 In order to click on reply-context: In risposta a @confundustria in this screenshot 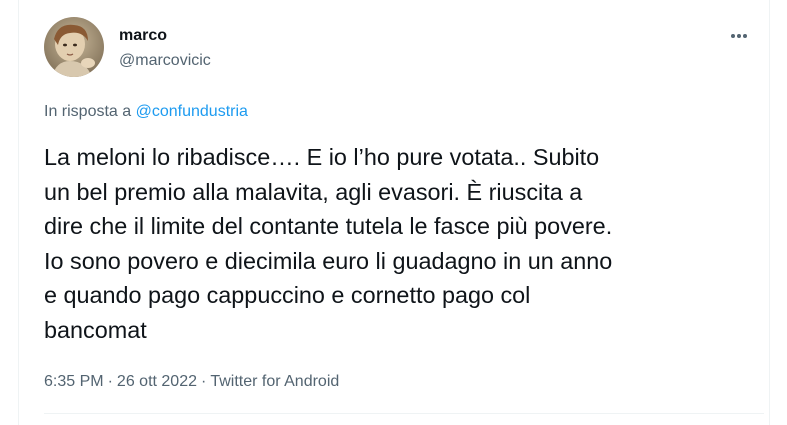, I will do `click(146, 112)`.